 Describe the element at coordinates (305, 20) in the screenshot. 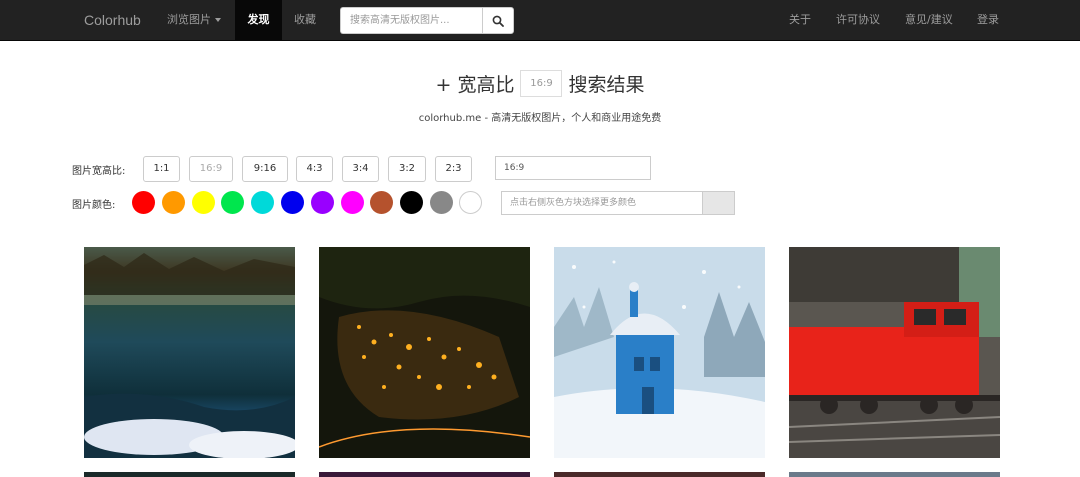

I see `nav-favorites: 收藏` at that location.